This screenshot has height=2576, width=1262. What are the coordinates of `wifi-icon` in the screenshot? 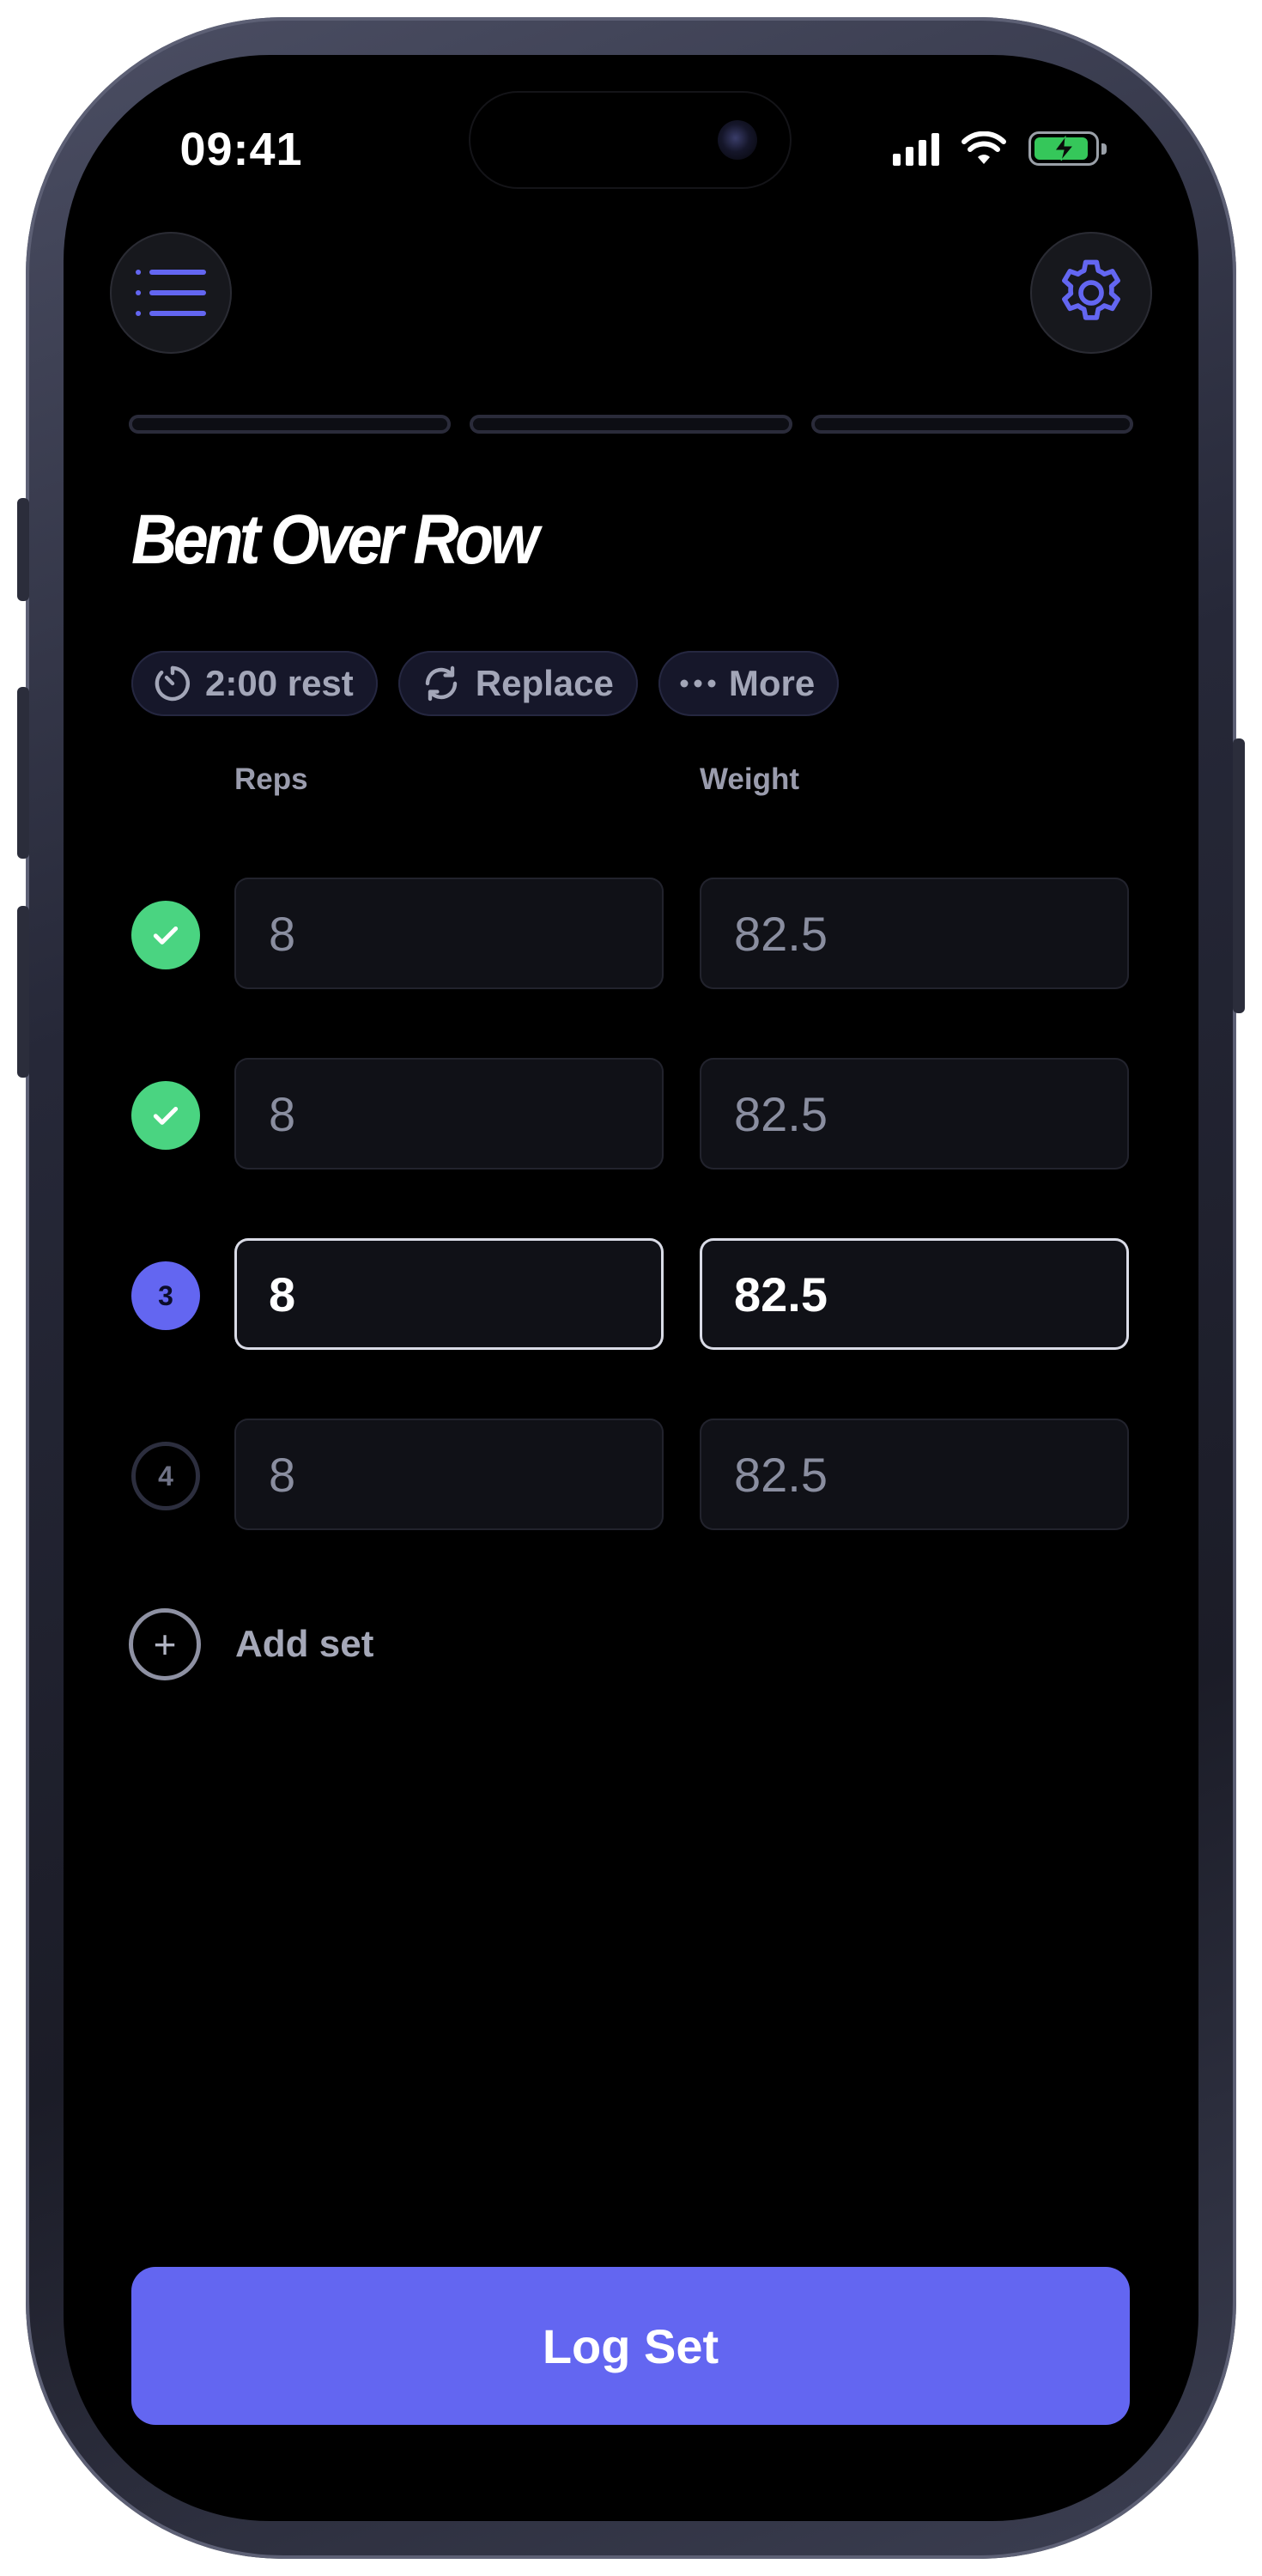 It's located at (984, 148).